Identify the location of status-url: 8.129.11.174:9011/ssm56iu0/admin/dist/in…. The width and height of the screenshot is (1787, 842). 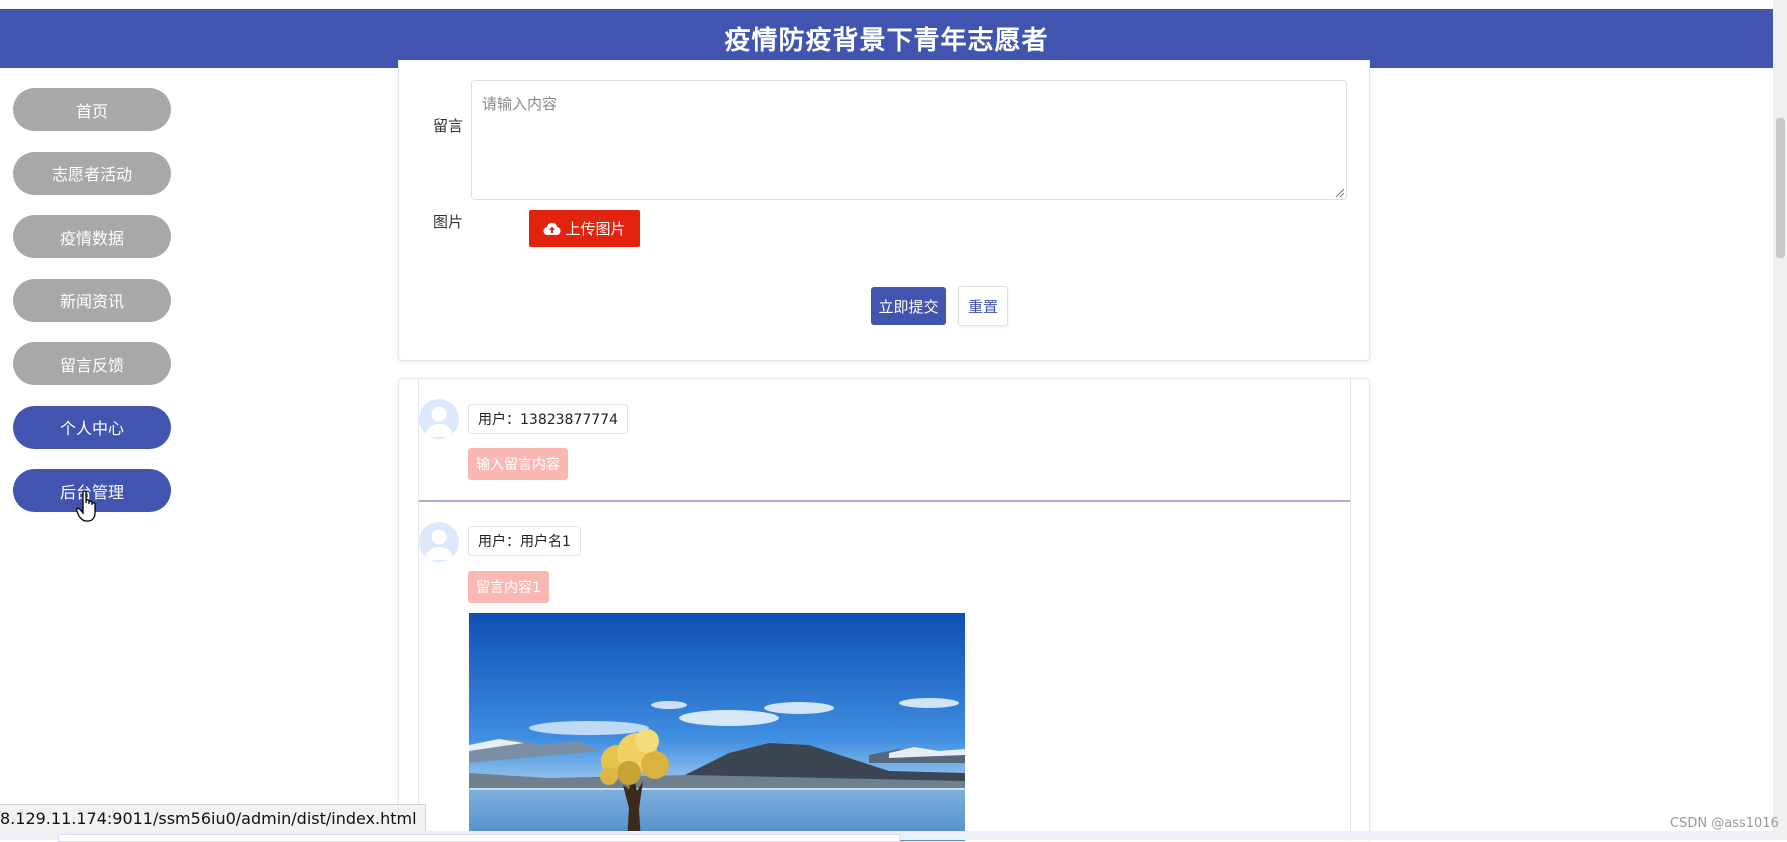
(208, 818).